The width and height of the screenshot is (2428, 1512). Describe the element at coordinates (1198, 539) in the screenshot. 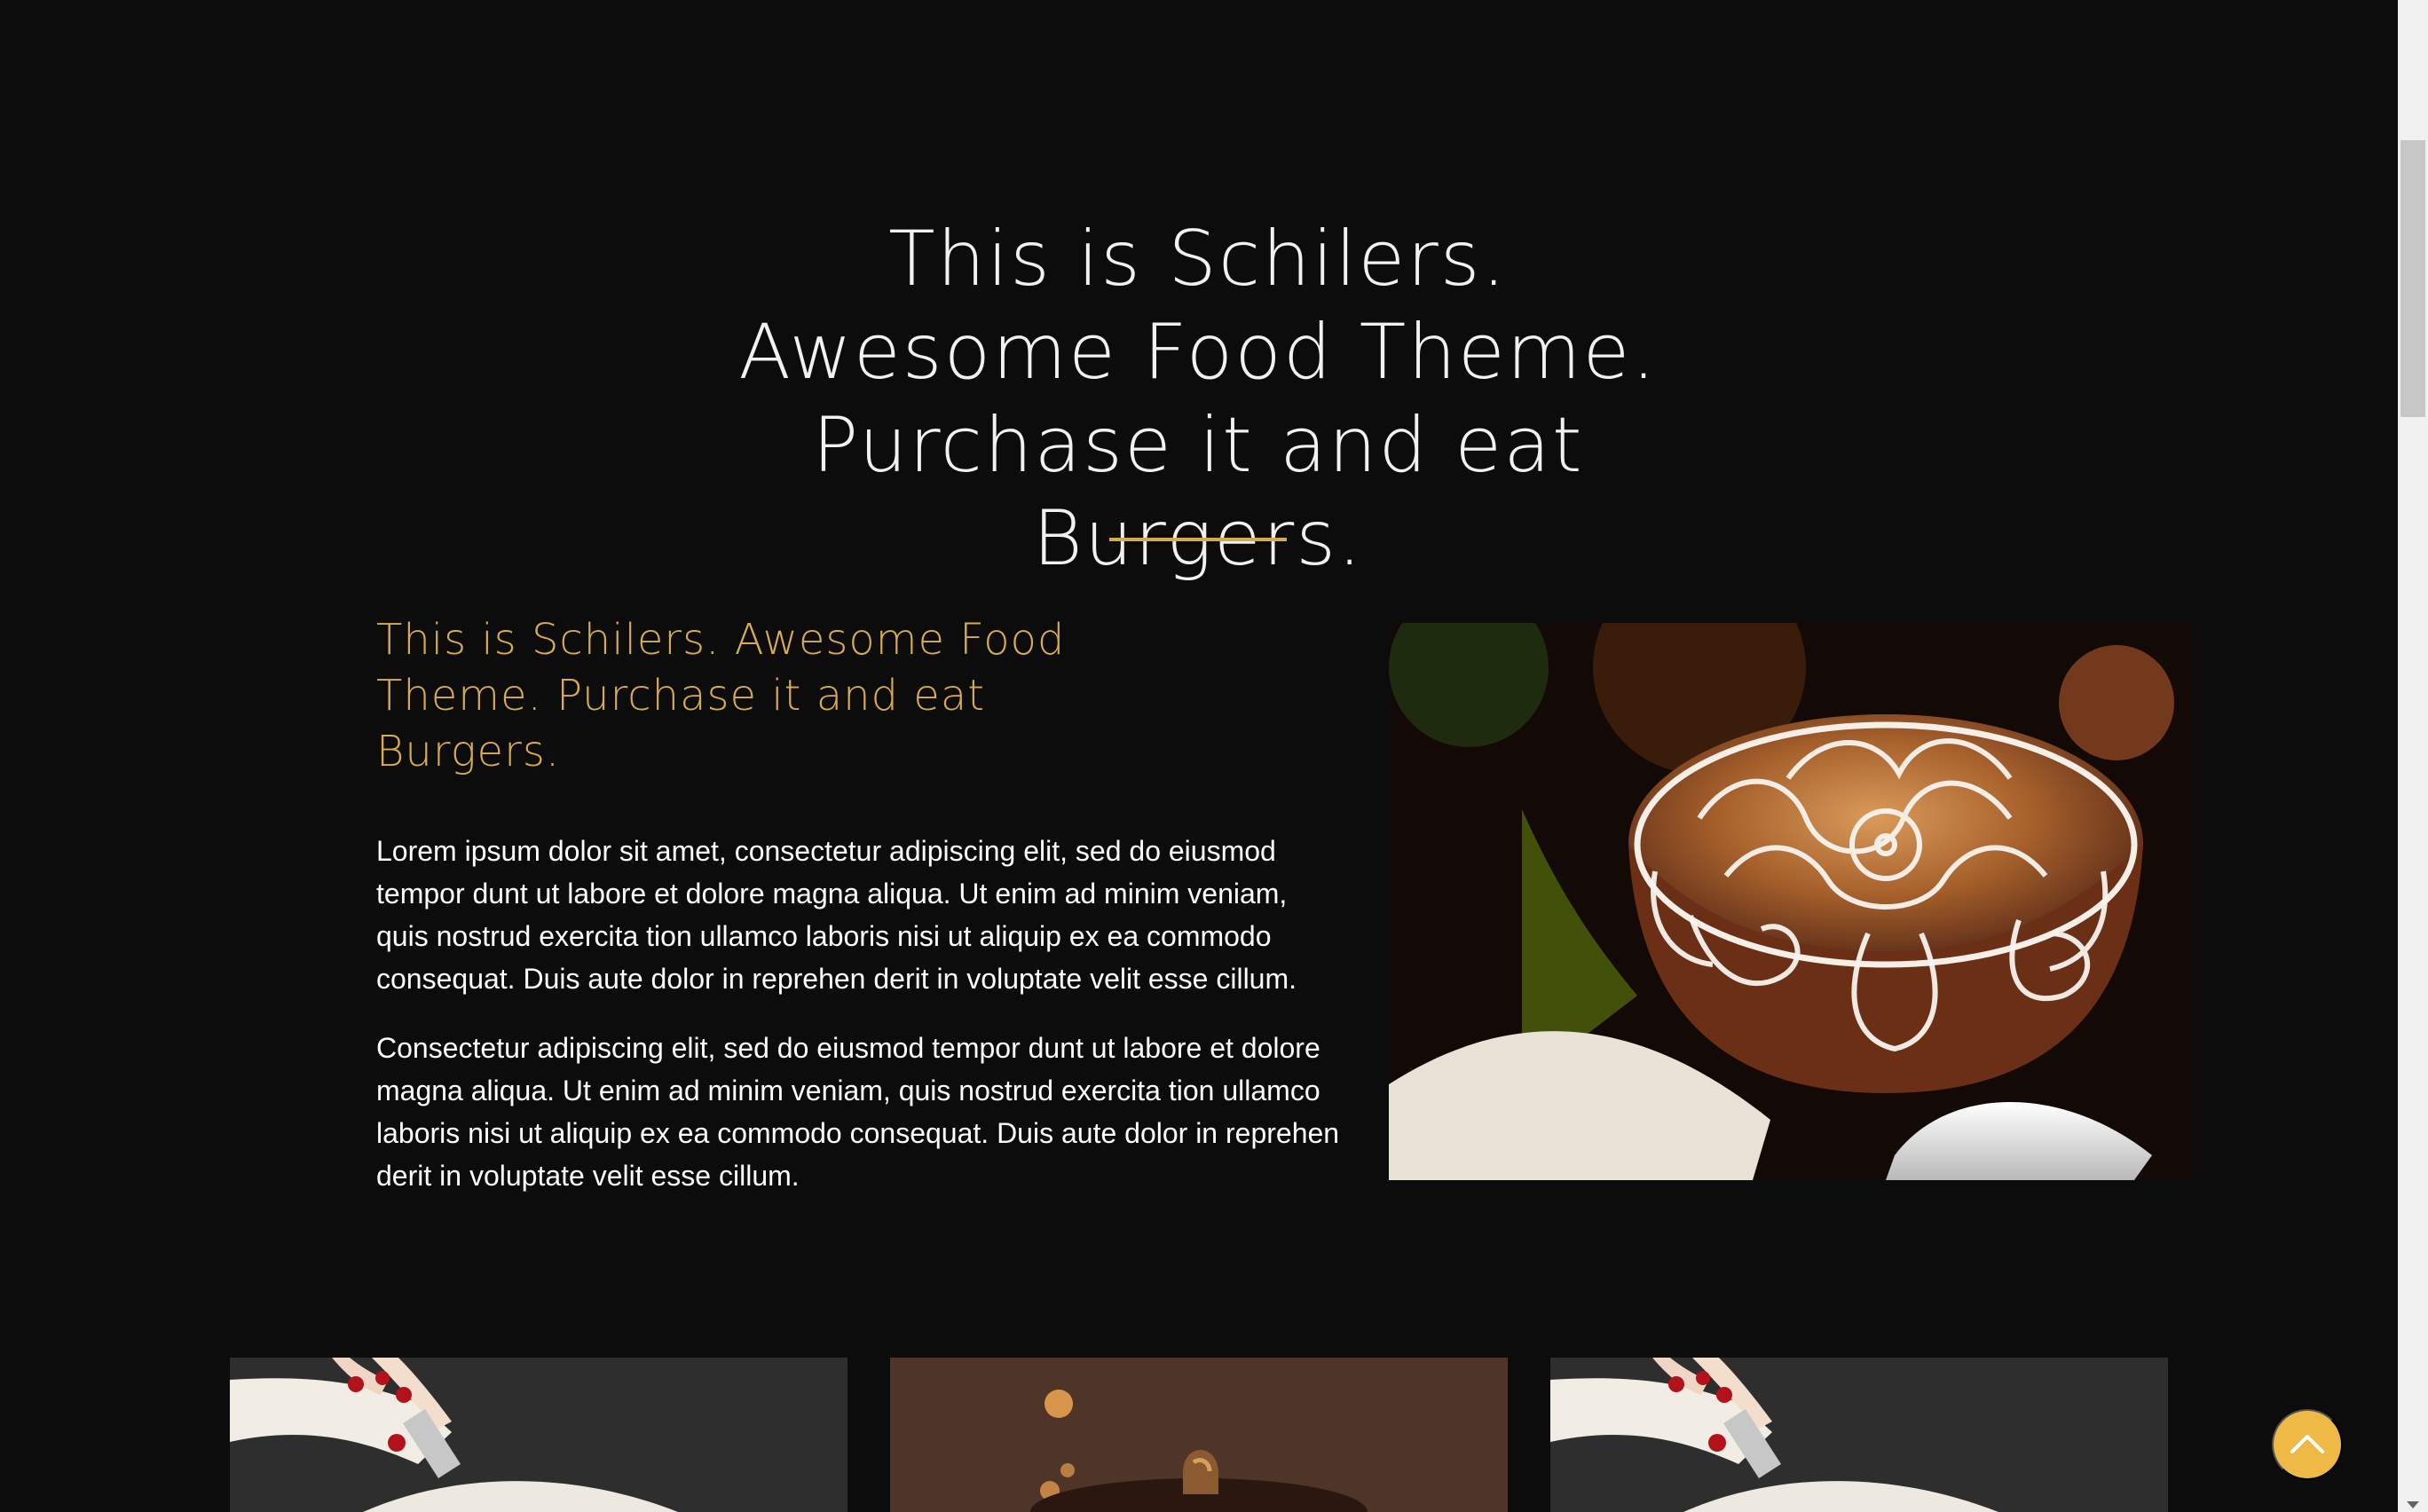

I see `title-divider` at that location.